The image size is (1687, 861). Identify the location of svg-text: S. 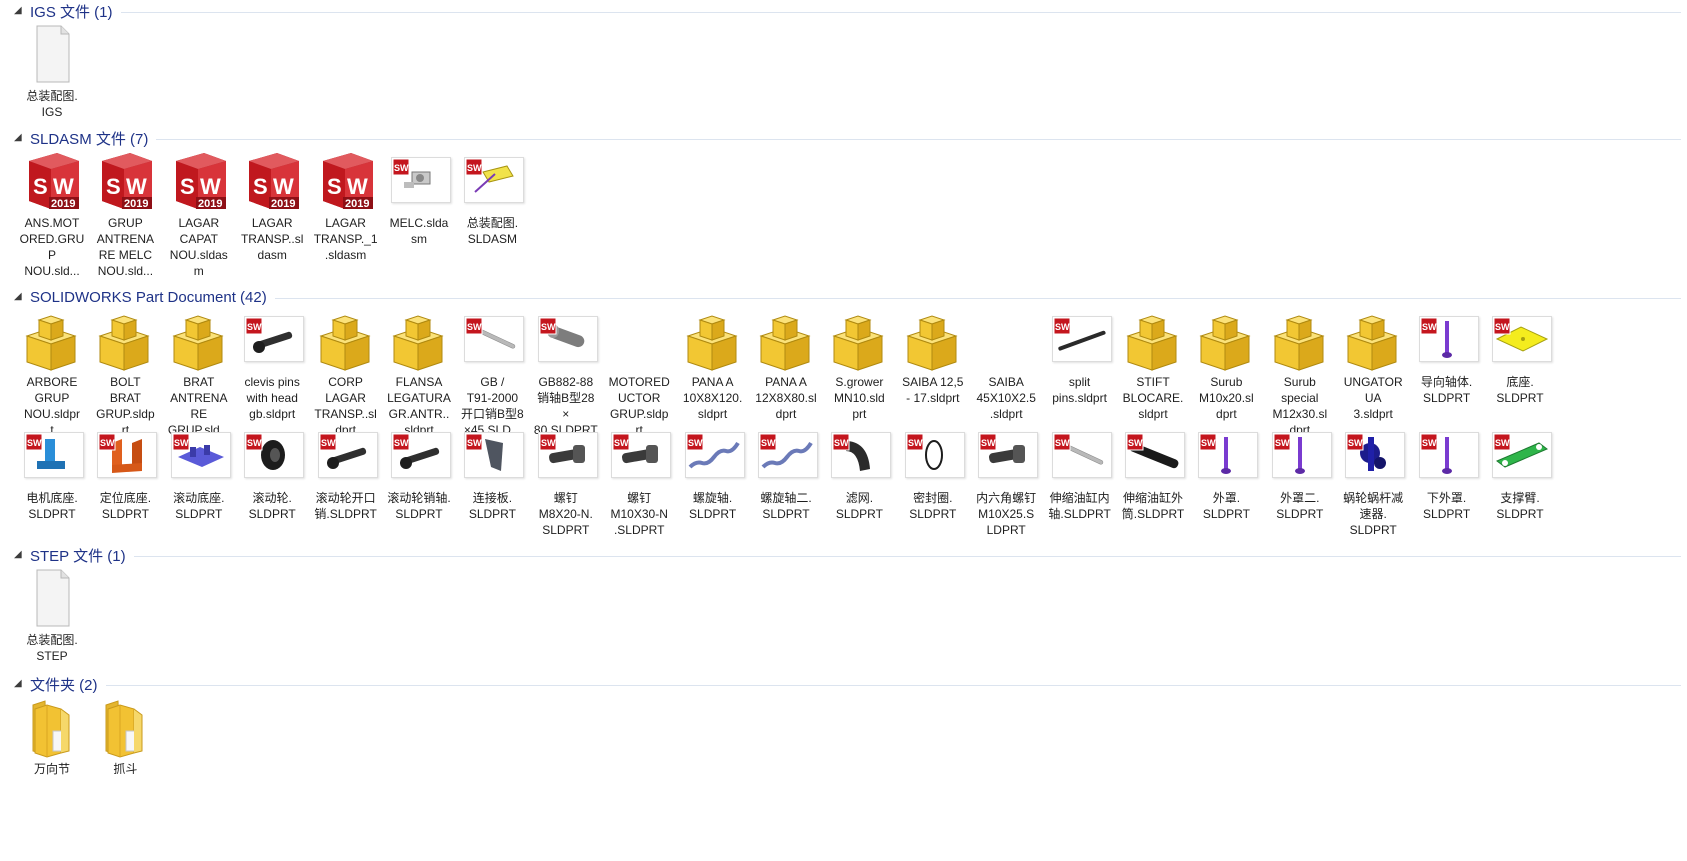
(260, 186).